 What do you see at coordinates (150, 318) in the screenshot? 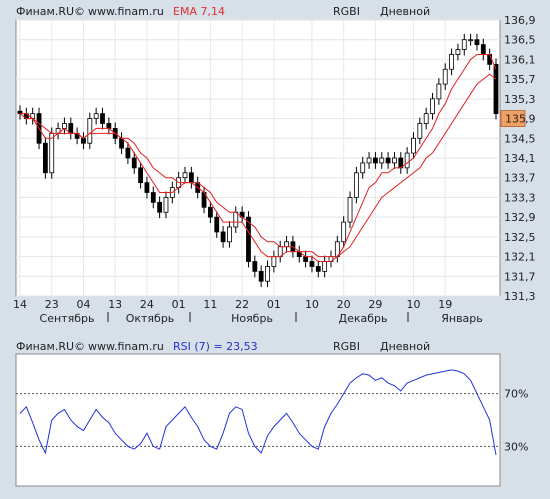
I see `price-month-label: Октябрь` at bounding box center [150, 318].